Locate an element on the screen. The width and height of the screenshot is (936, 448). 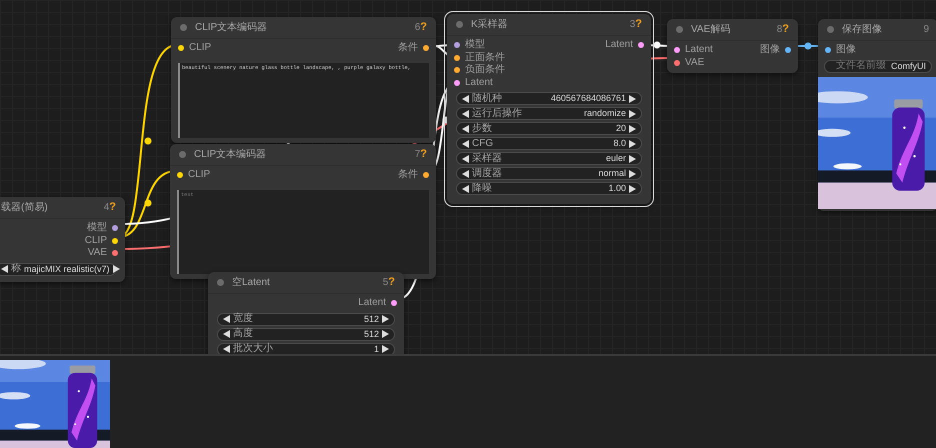
node-number: 4 is located at coordinates (107, 208).